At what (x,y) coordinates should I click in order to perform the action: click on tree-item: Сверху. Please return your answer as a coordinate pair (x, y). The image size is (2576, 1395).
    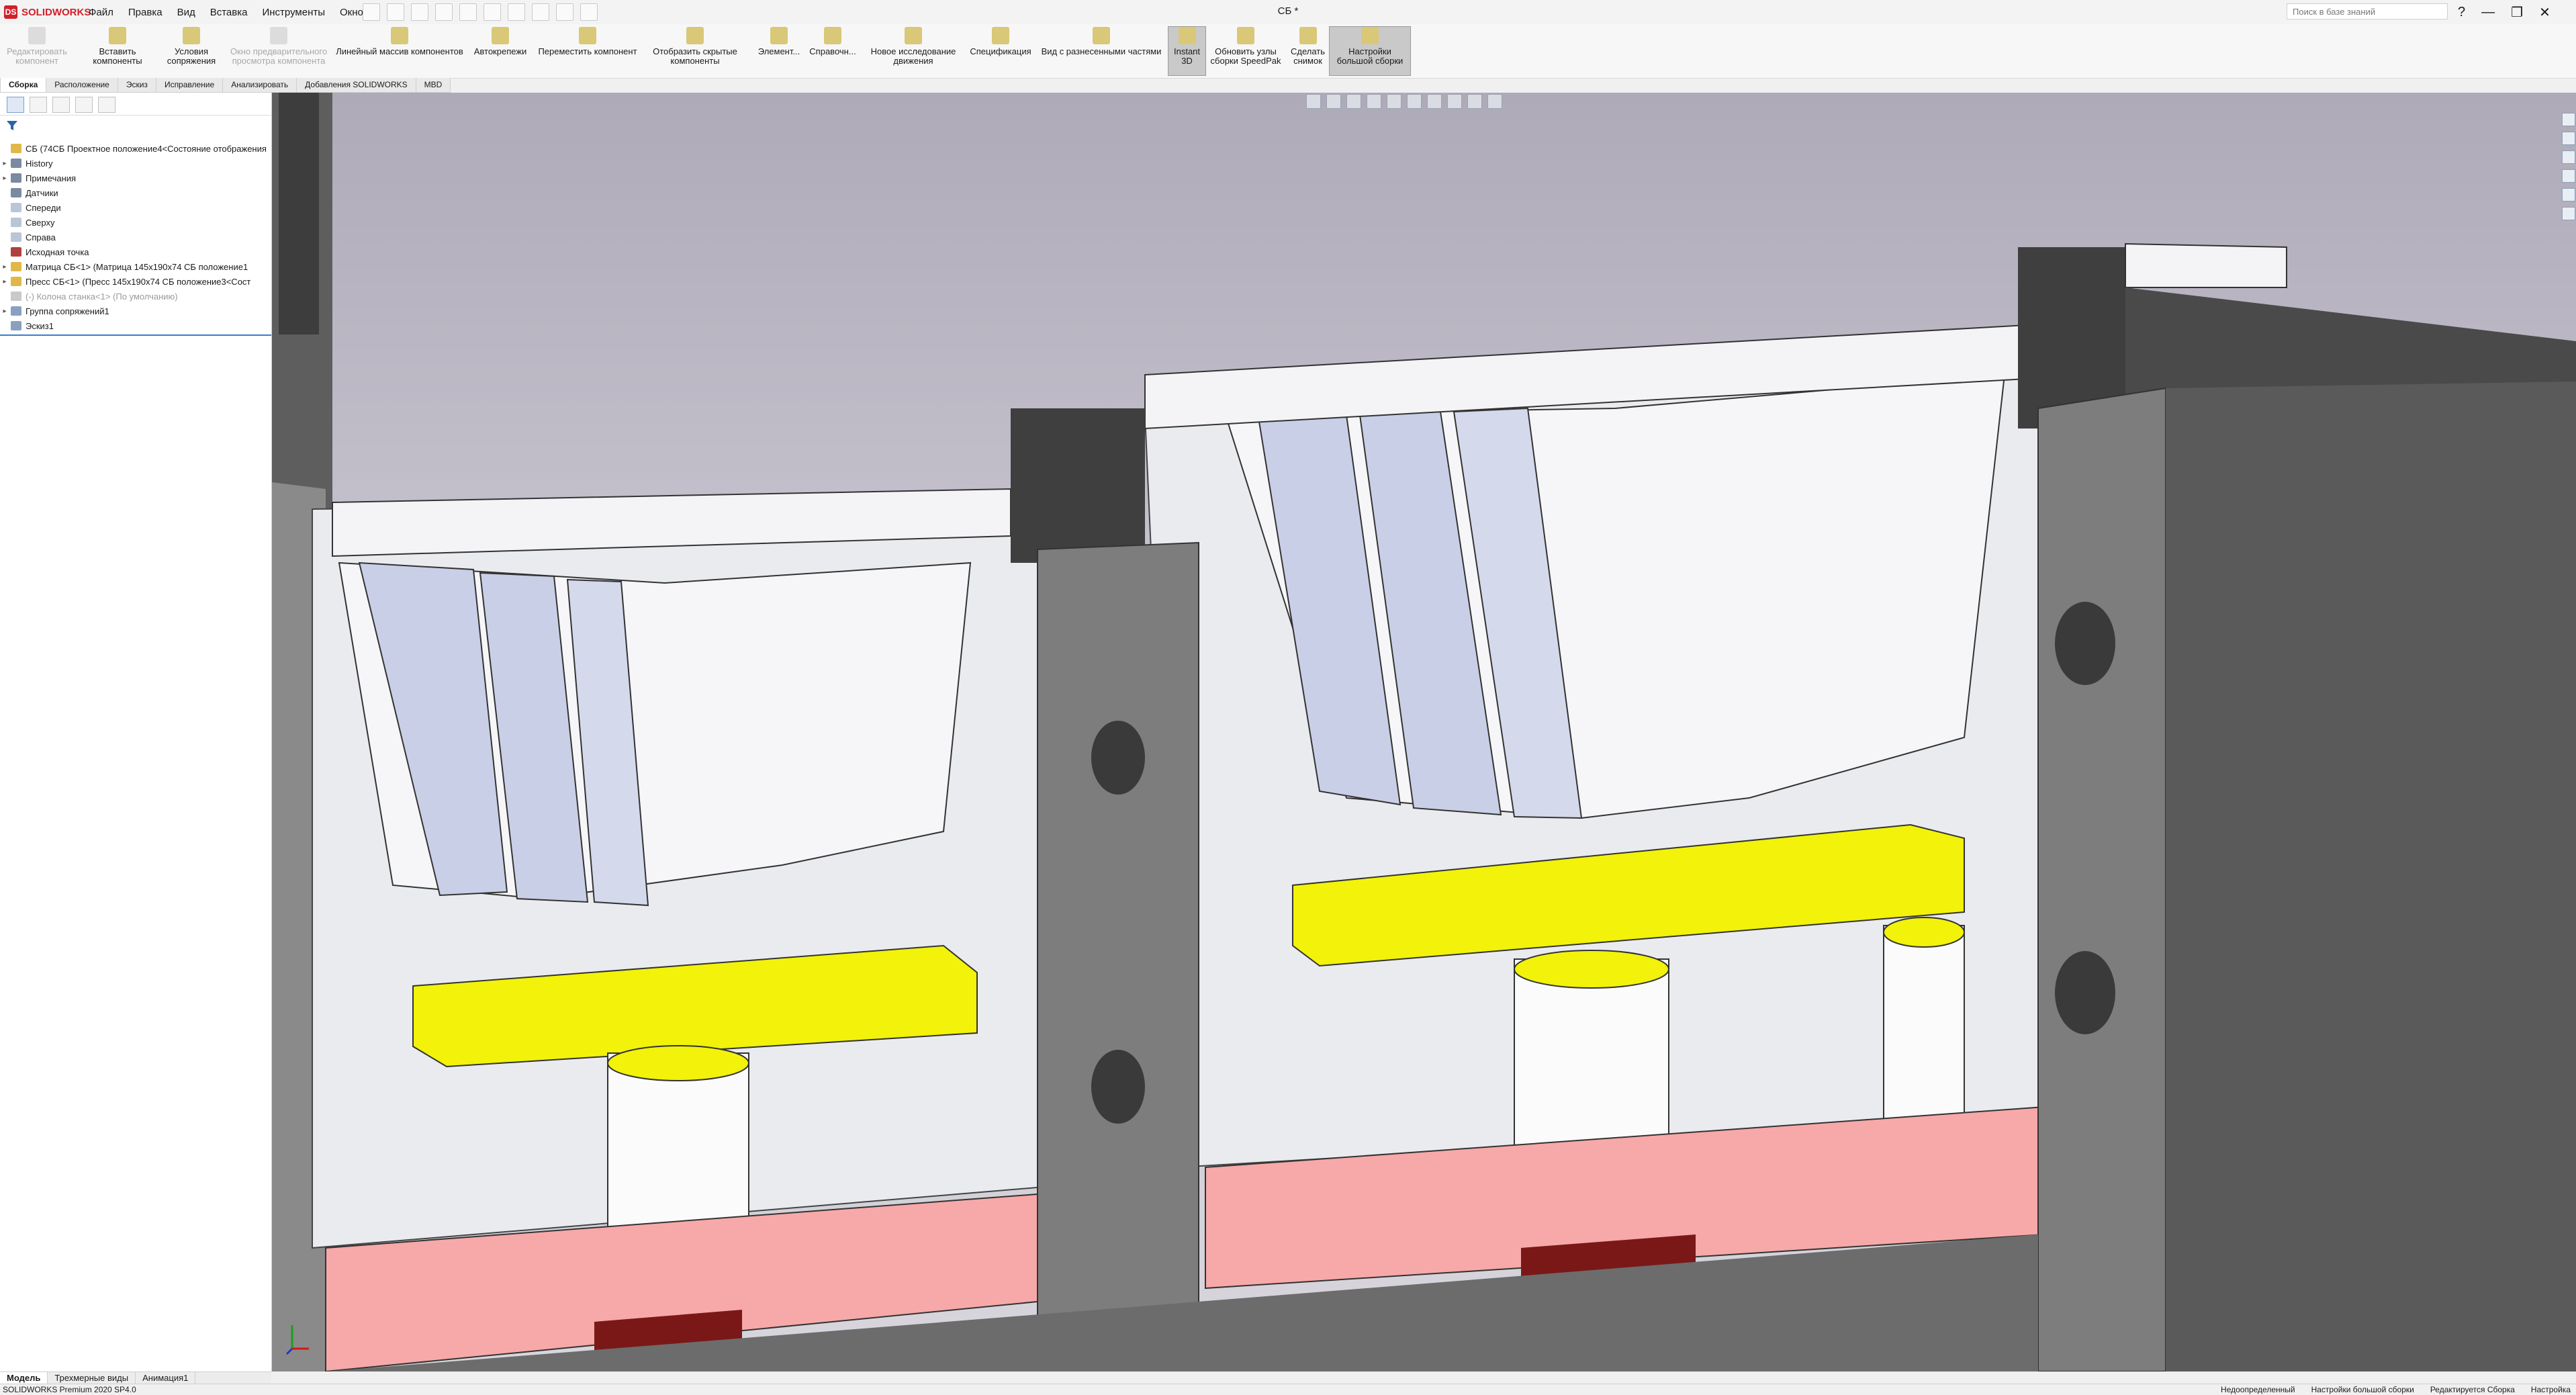
    Looking at the image, I should click on (135, 222).